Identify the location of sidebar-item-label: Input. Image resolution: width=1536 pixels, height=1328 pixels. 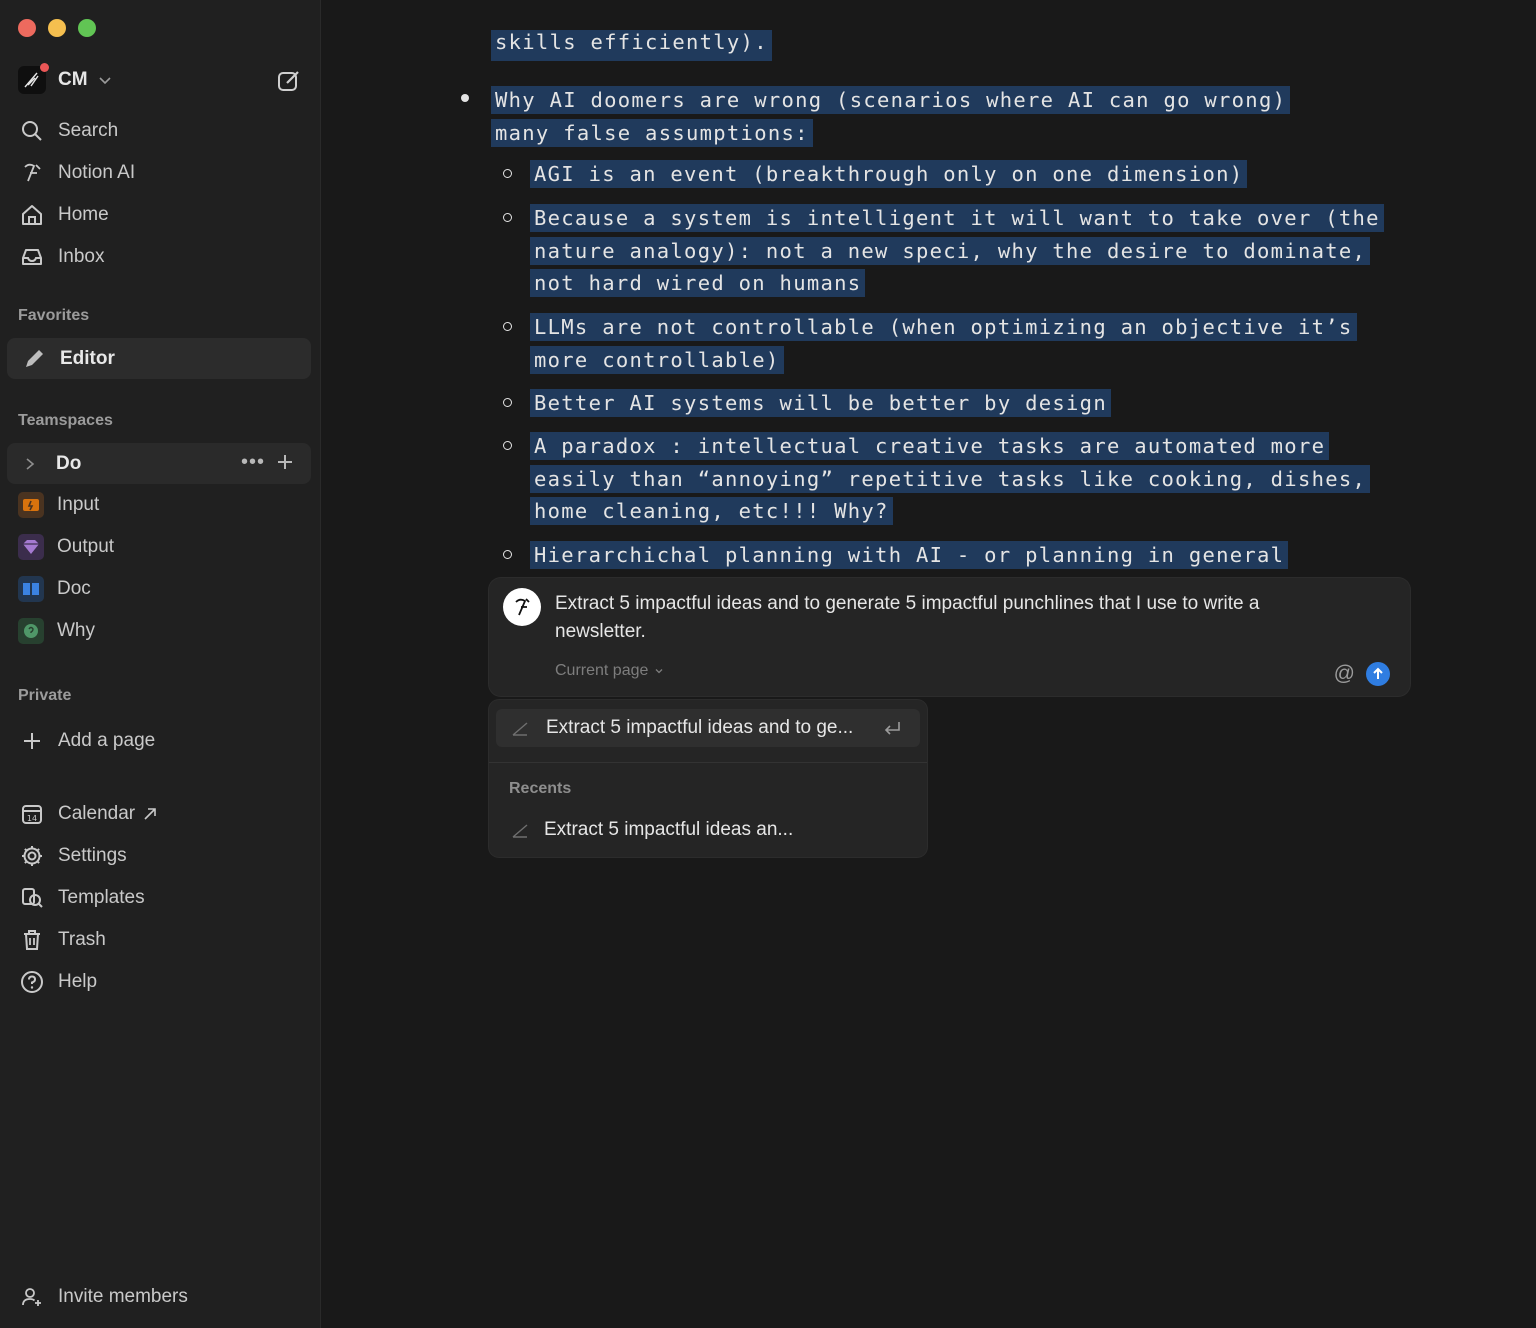
(78, 504).